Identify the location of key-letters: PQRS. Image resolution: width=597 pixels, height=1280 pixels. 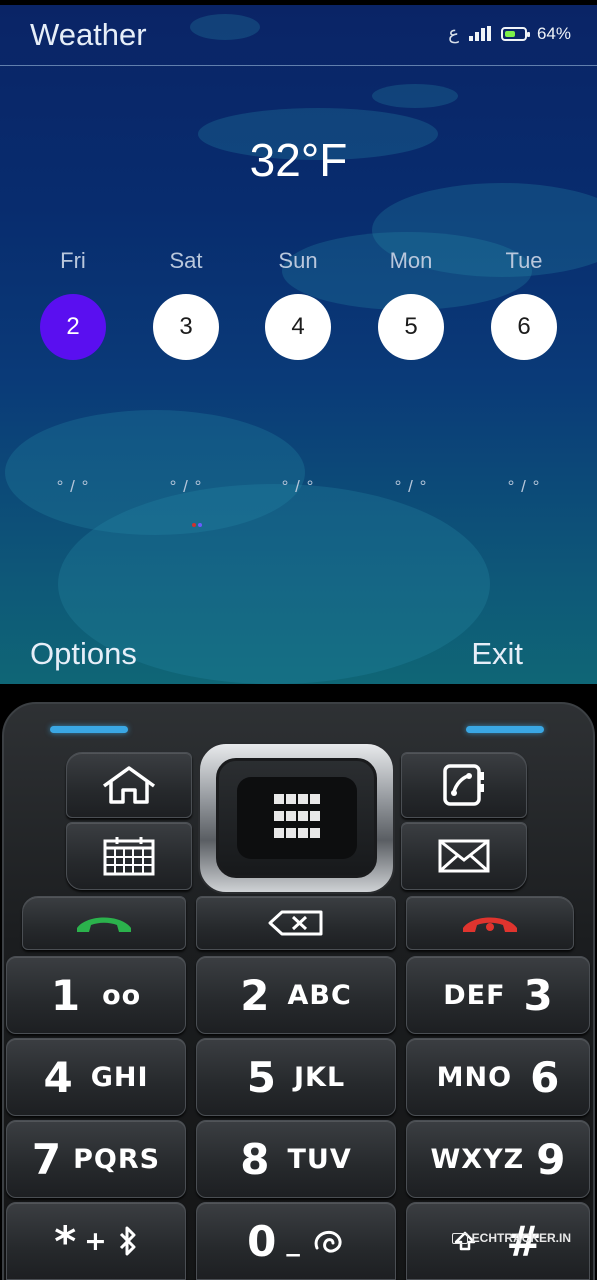
(117, 1159).